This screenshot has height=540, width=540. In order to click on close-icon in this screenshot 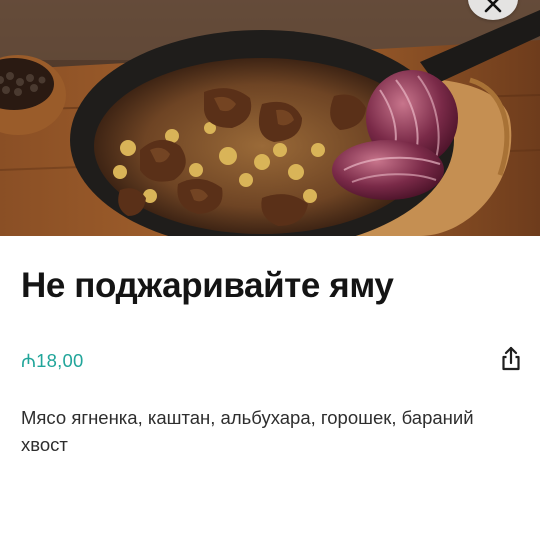, I will do `click(493, 6)`.